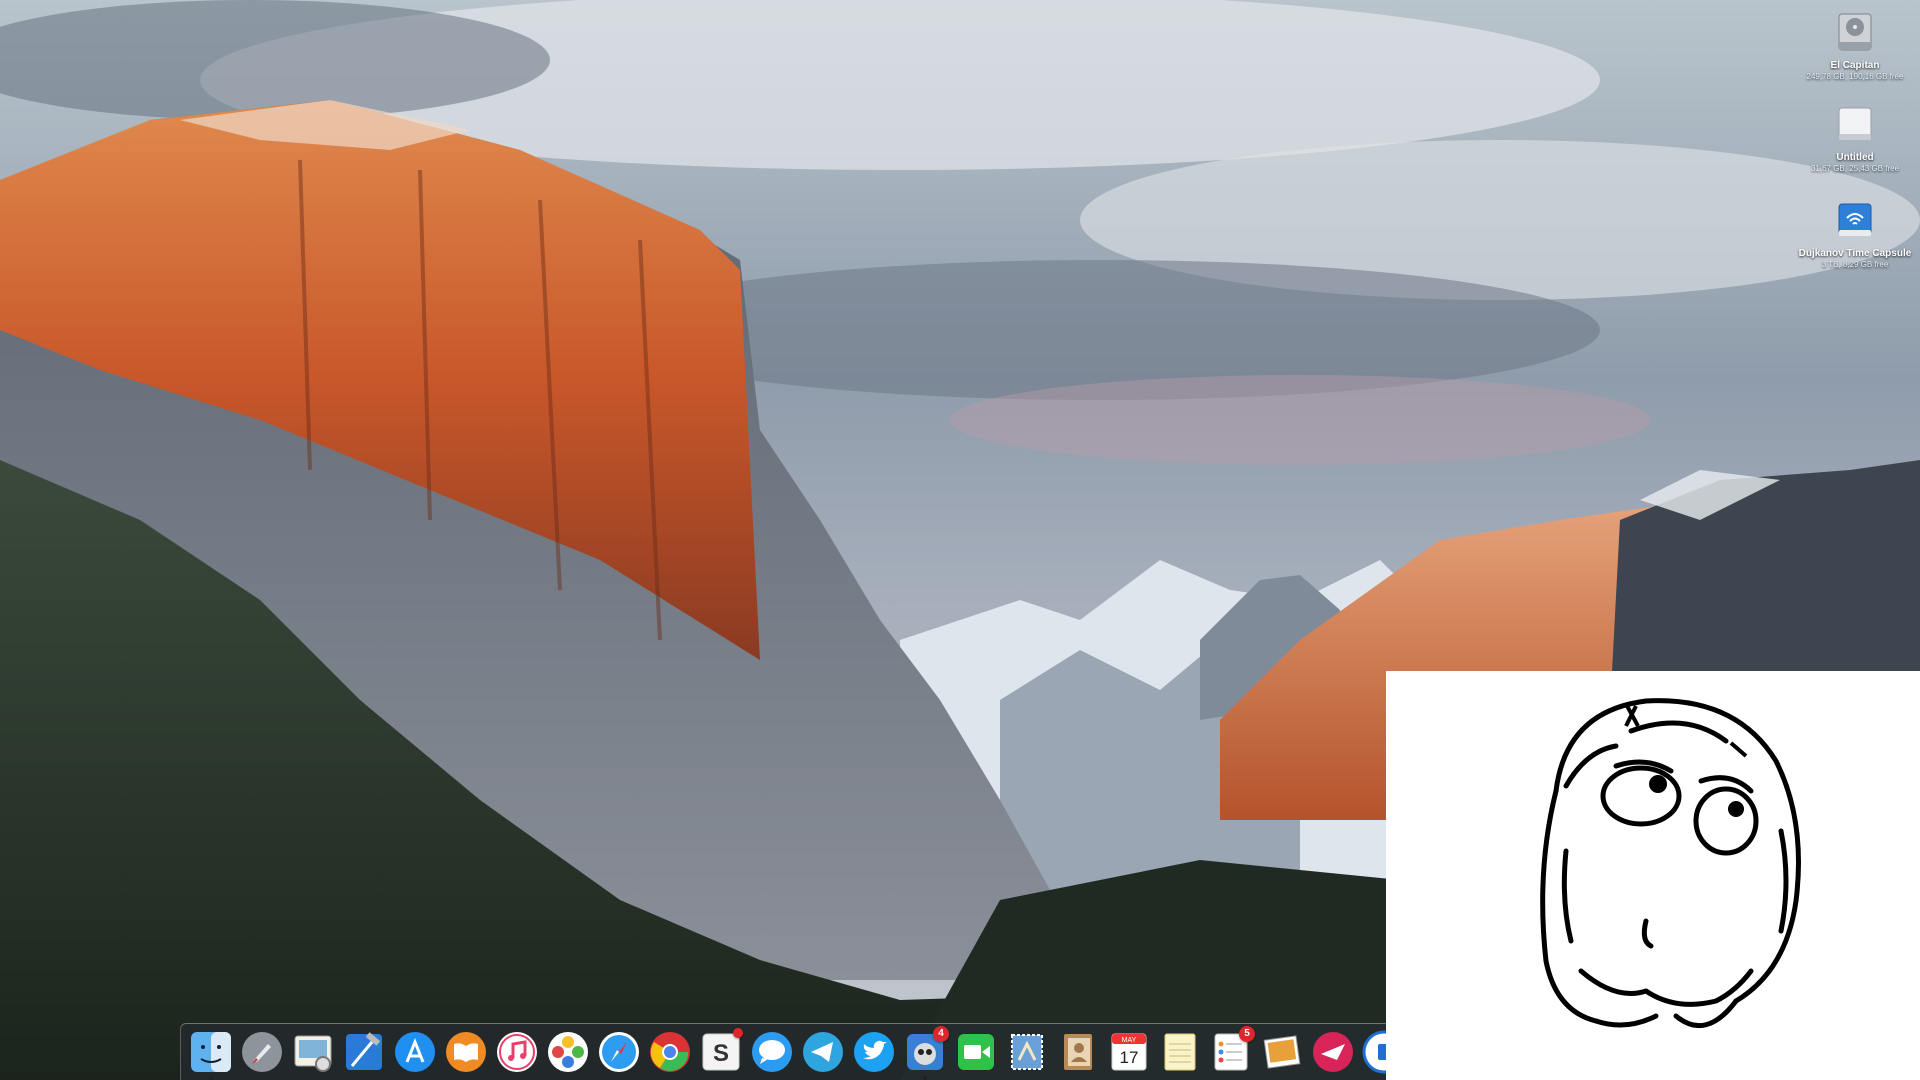 The width and height of the screenshot is (1920, 1080). I want to click on photos-flower-icon, so click(568, 1052).